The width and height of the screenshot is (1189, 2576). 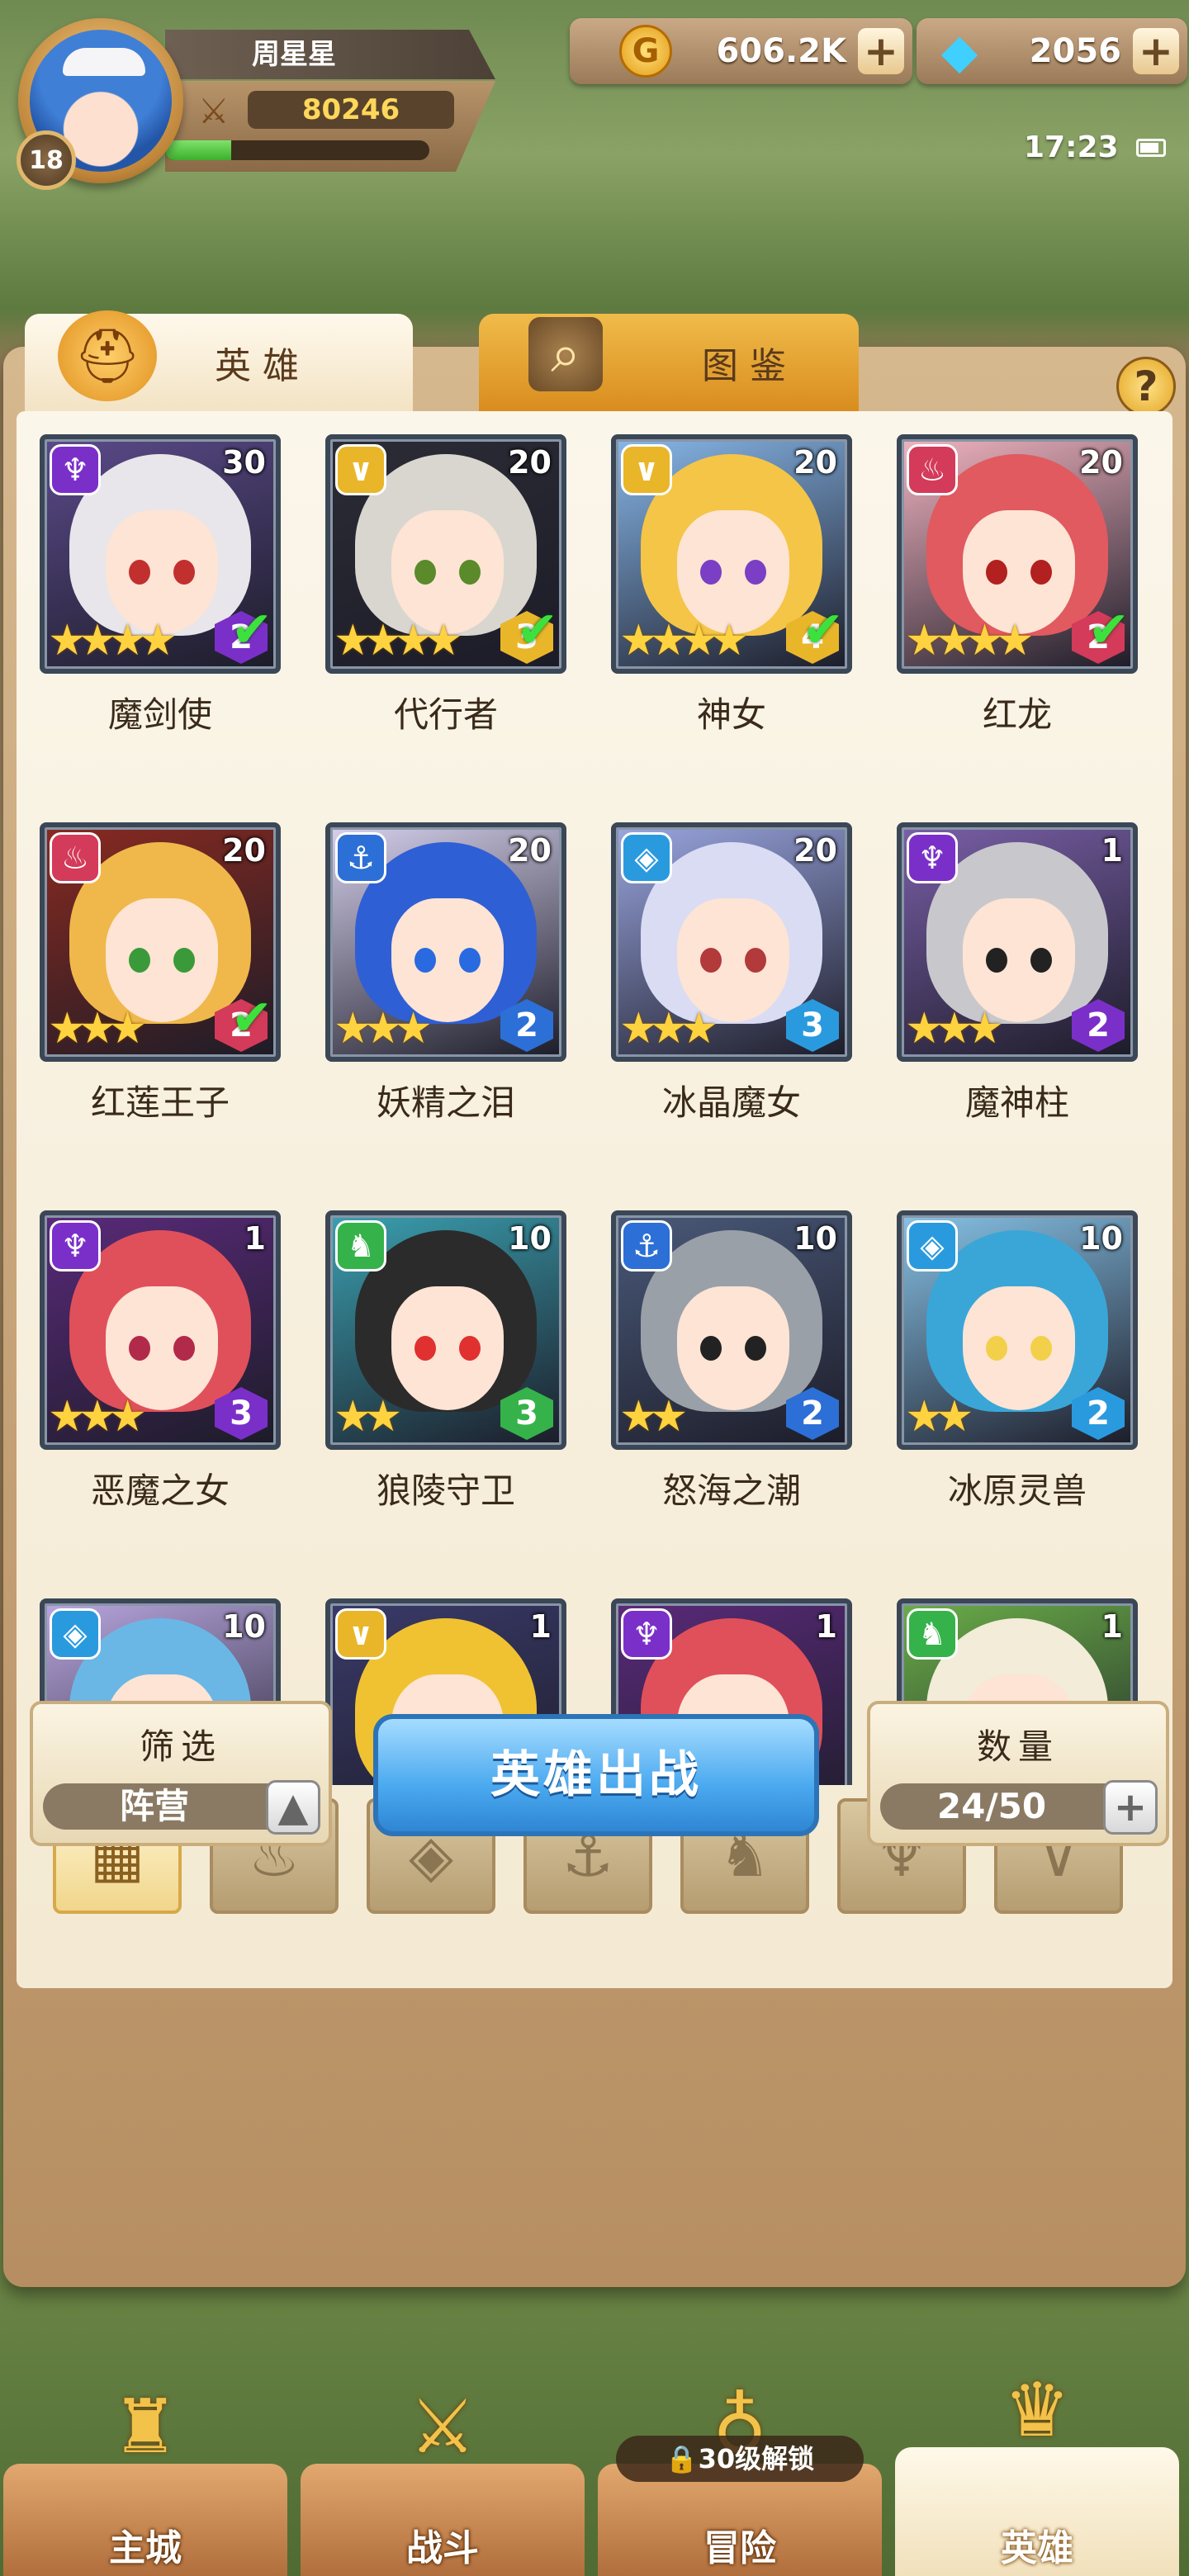 What do you see at coordinates (360, 857) in the screenshot?
I see `anchor-icon: ⚓` at bounding box center [360, 857].